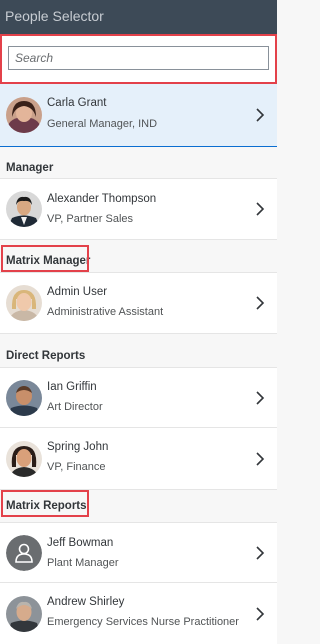  What do you see at coordinates (77, 103) in the screenshot?
I see `person-name: Carla Grant` at bounding box center [77, 103].